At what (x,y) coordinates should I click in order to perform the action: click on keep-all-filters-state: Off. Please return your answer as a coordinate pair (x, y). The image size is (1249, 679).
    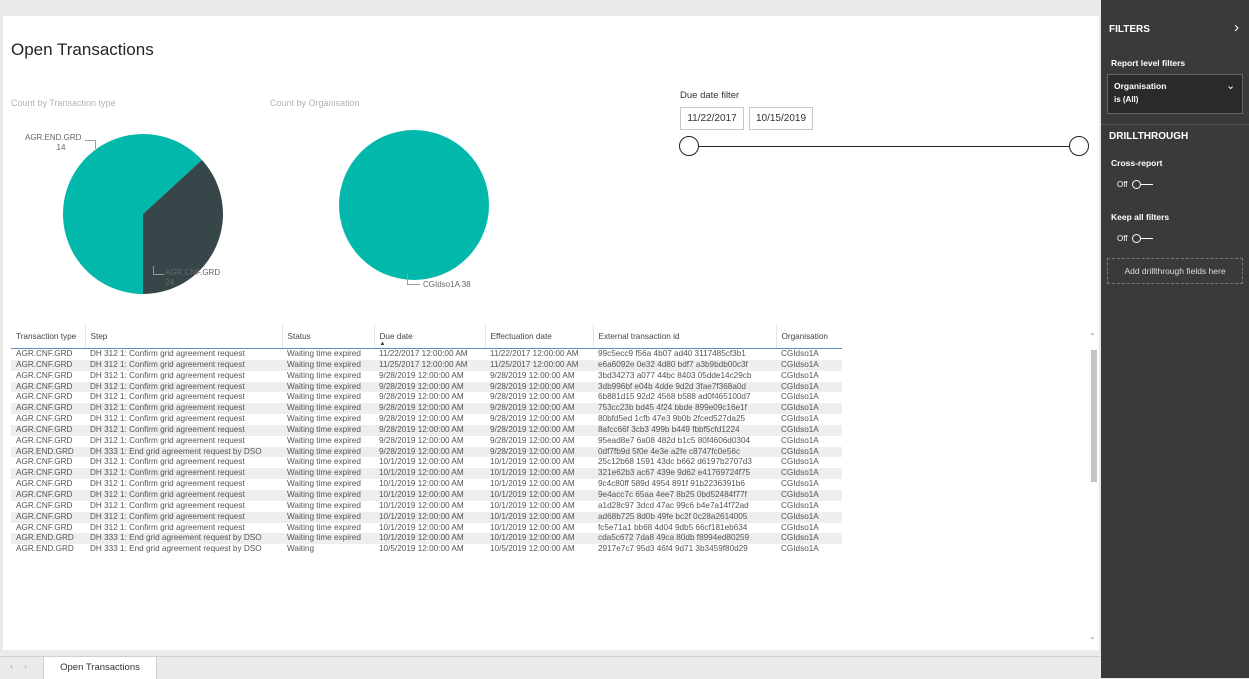
    Looking at the image, I should click on (1122, 238).